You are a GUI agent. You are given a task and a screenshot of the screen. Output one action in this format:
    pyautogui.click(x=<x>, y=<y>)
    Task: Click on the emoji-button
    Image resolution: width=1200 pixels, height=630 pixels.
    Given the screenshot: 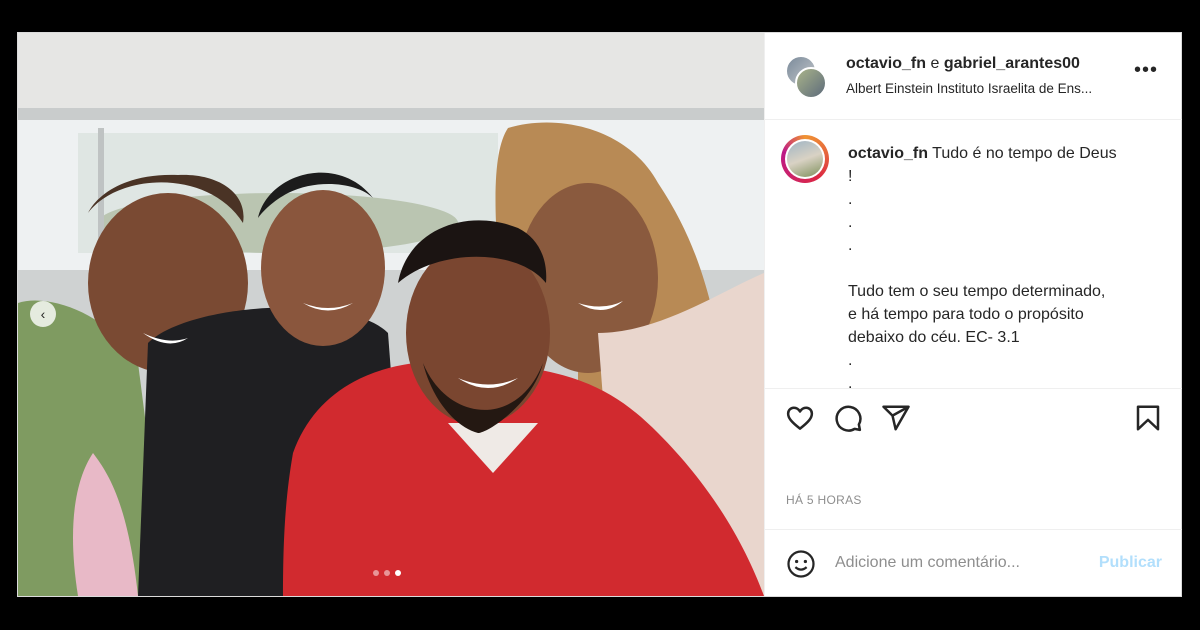 What is the action you would take?
    pyautogui.click(x=801, y=564)
    